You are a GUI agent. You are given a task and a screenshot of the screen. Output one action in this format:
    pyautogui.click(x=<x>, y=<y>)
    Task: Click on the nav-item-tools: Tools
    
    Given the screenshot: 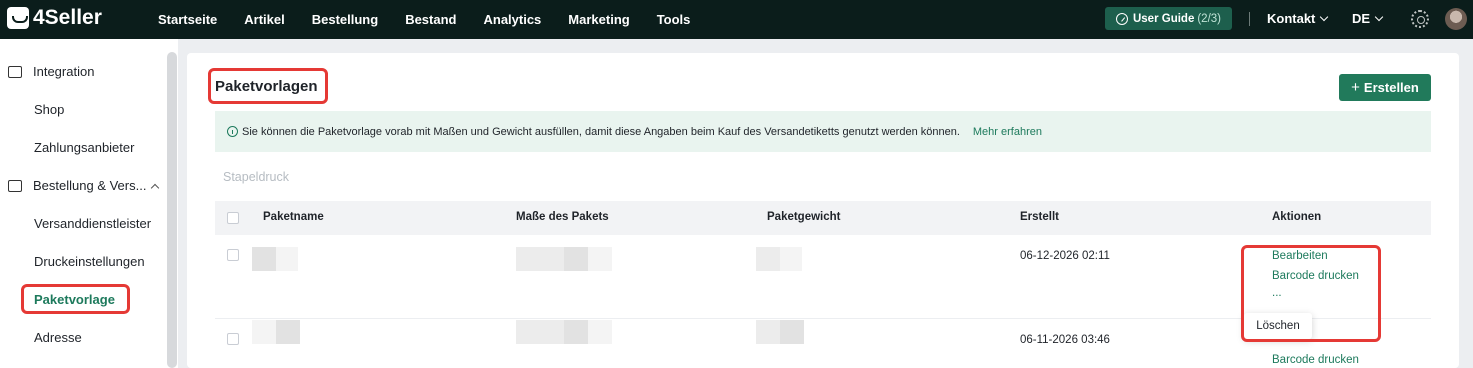 What is the action you would take?
    pyautogui.click(x=674, y=19)
    